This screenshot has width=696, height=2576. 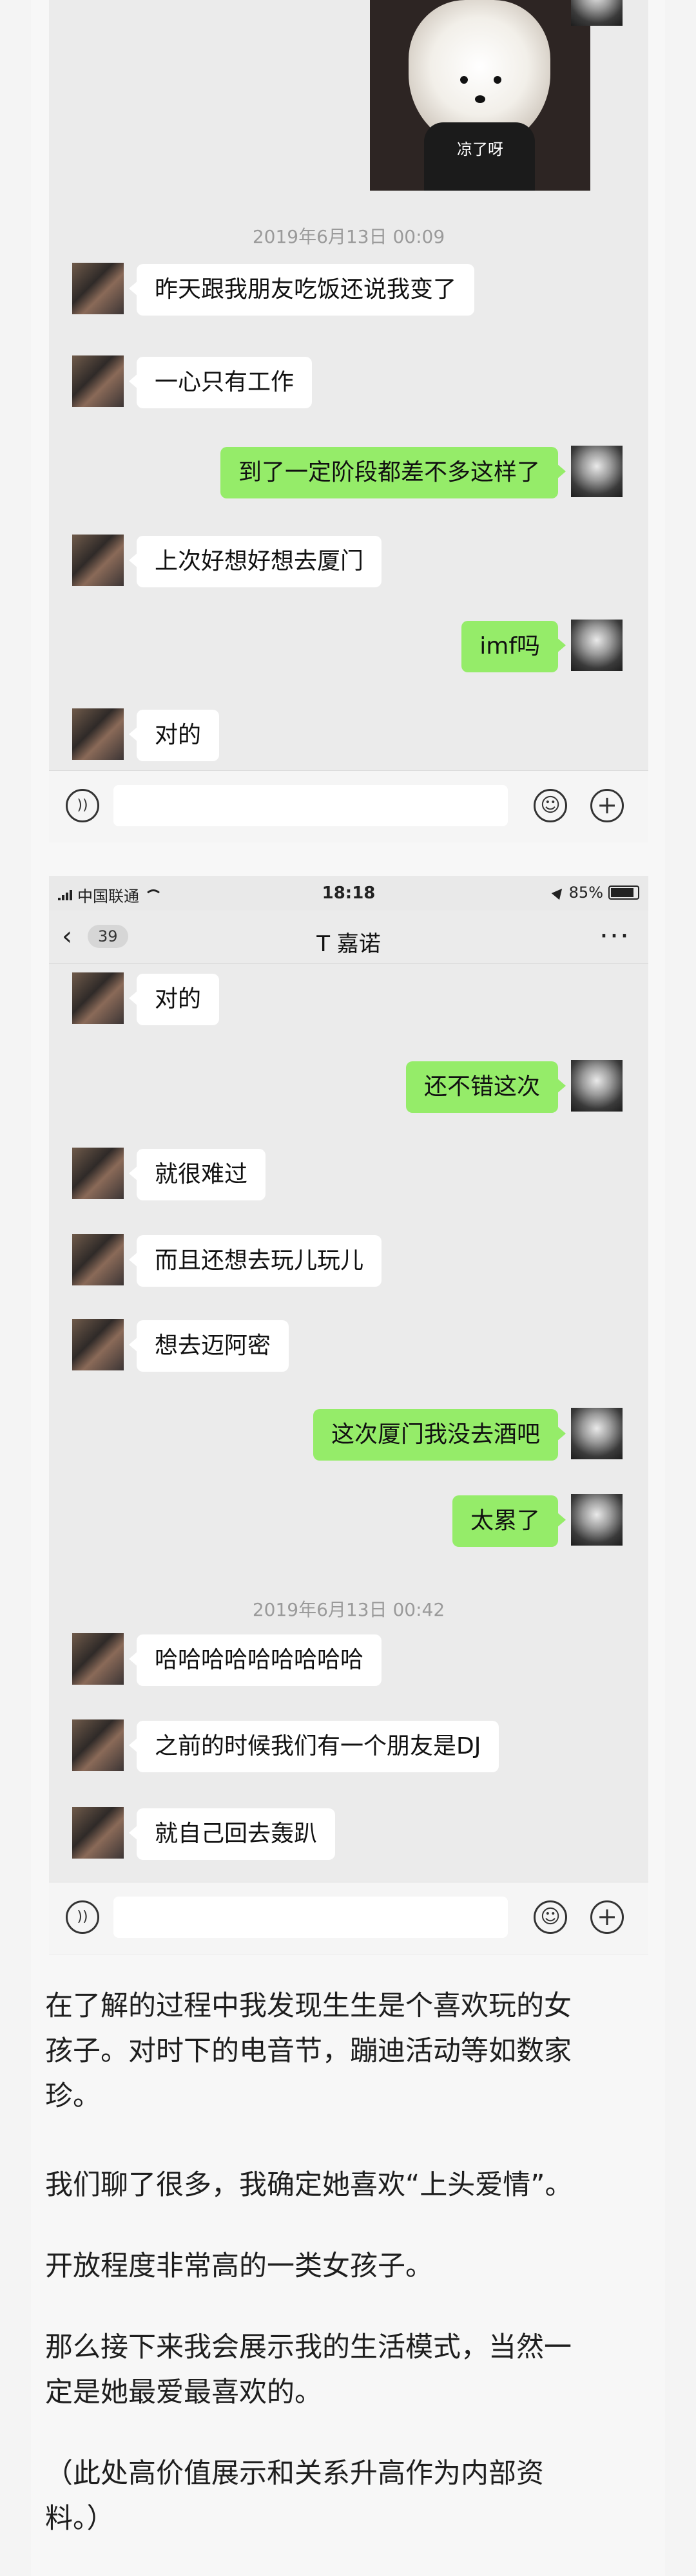 I want to click on sticker-caption: 凉了呀, so click(x=480, y=149).